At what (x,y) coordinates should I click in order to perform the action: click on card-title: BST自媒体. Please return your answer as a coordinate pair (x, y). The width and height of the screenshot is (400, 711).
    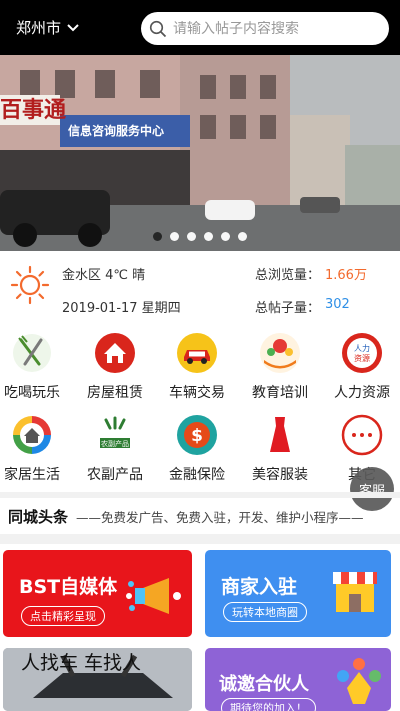
    Looking at the image, I should click on (68, 587).